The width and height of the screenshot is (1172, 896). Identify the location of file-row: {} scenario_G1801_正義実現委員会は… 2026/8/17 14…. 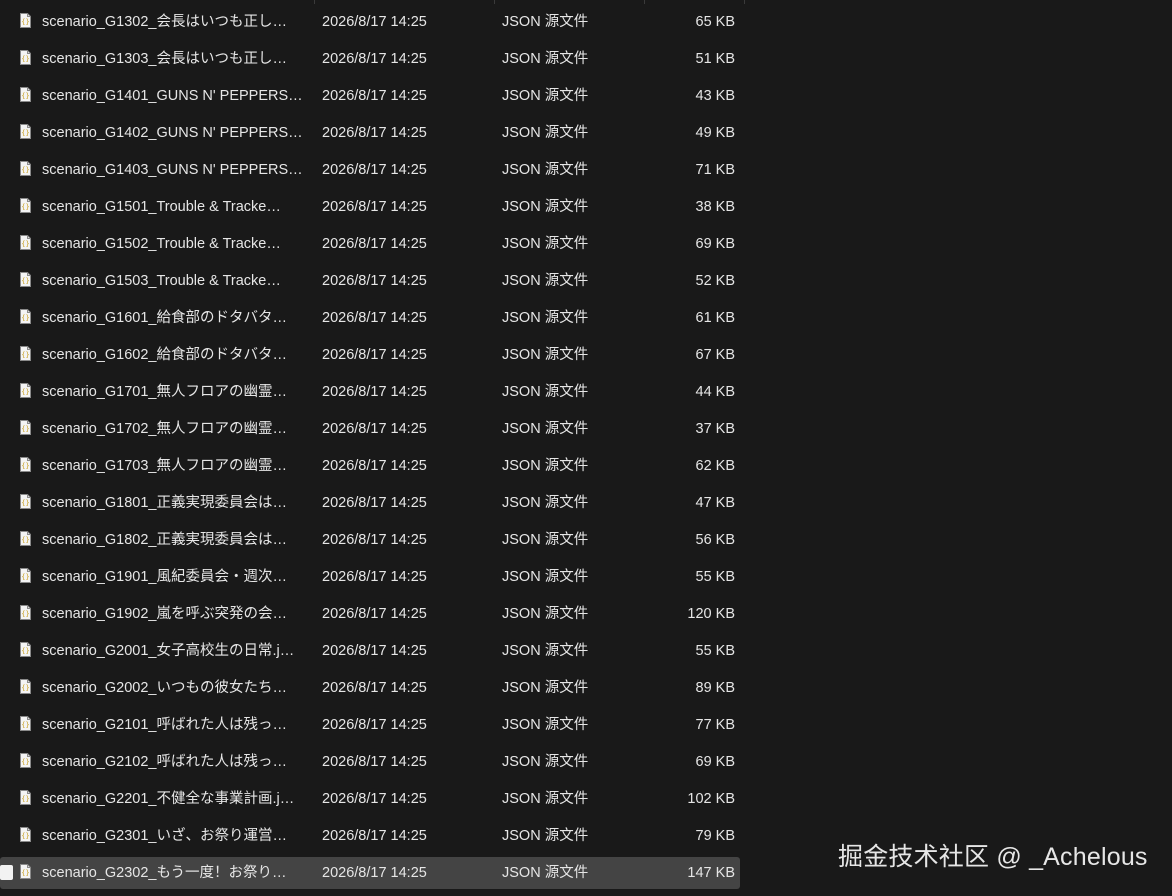
(370, 503).